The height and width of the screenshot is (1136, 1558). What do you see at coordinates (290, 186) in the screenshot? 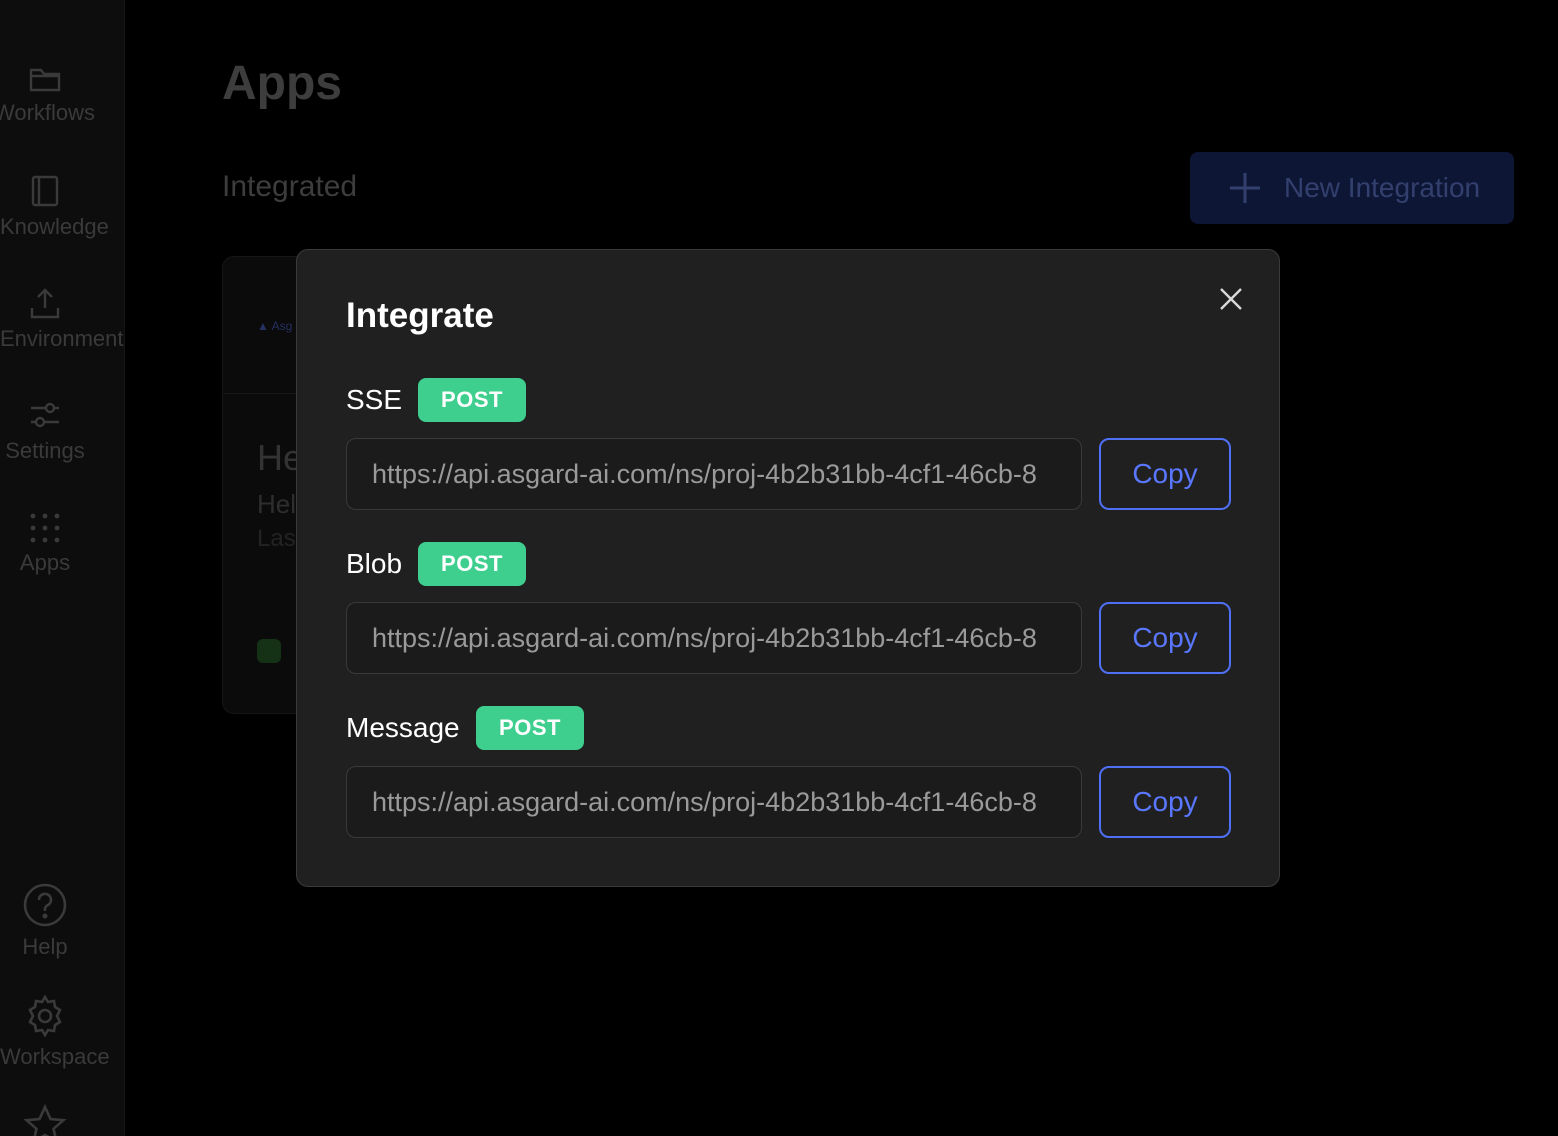
I see `section-title: Integrated` at bounding box center [290, 186].